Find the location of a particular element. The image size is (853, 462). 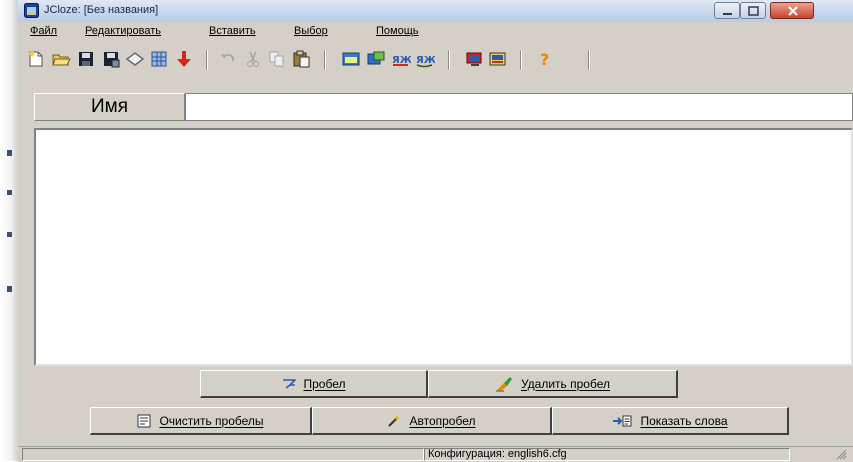

new-file-icon is located at coordinates (36, 59).